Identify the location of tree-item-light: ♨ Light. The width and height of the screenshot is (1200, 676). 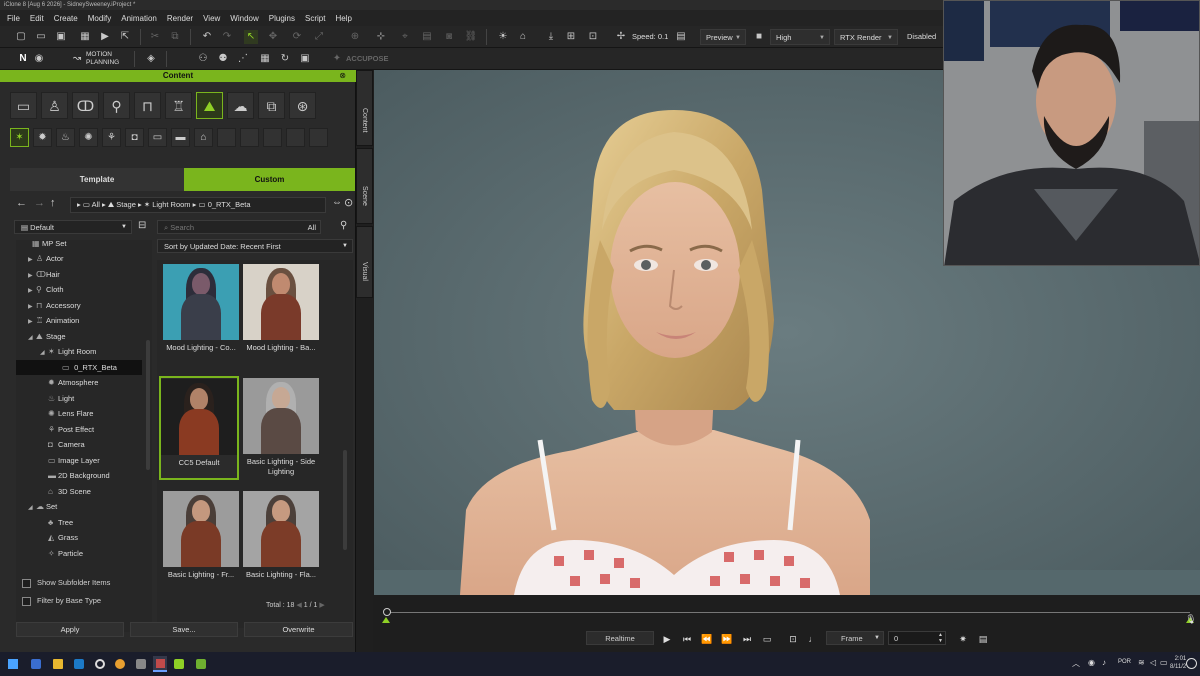
(61, 398).